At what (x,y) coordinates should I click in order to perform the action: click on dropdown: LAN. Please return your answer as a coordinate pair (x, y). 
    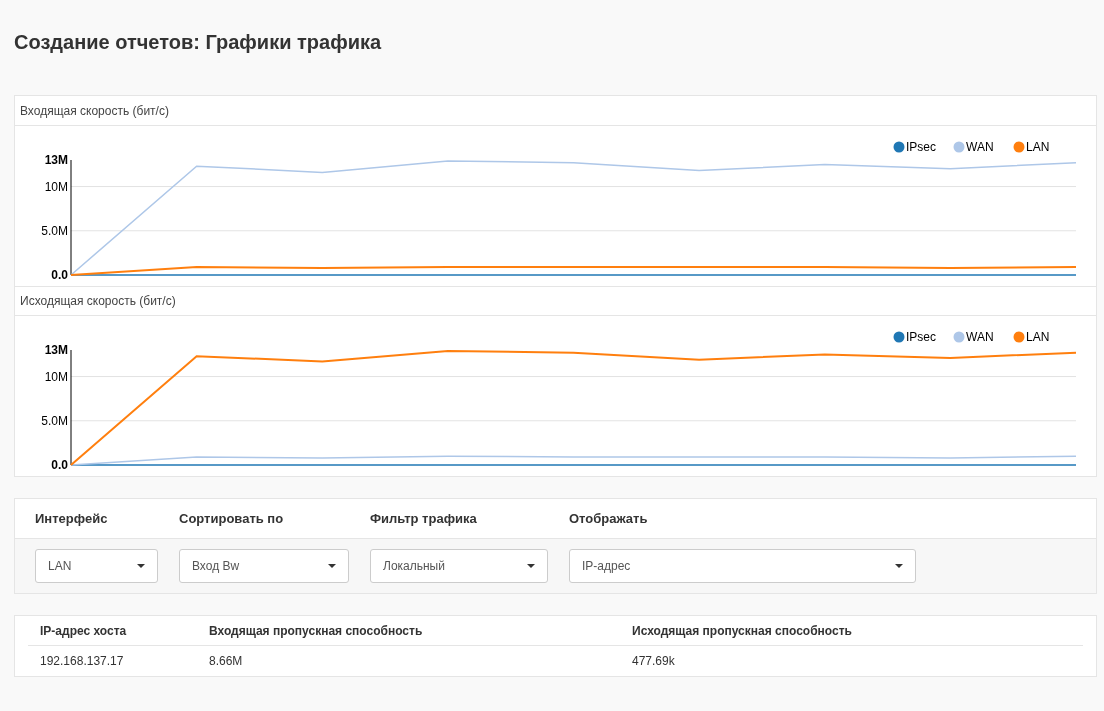
    Looking at the image, I should click on (96, 566).